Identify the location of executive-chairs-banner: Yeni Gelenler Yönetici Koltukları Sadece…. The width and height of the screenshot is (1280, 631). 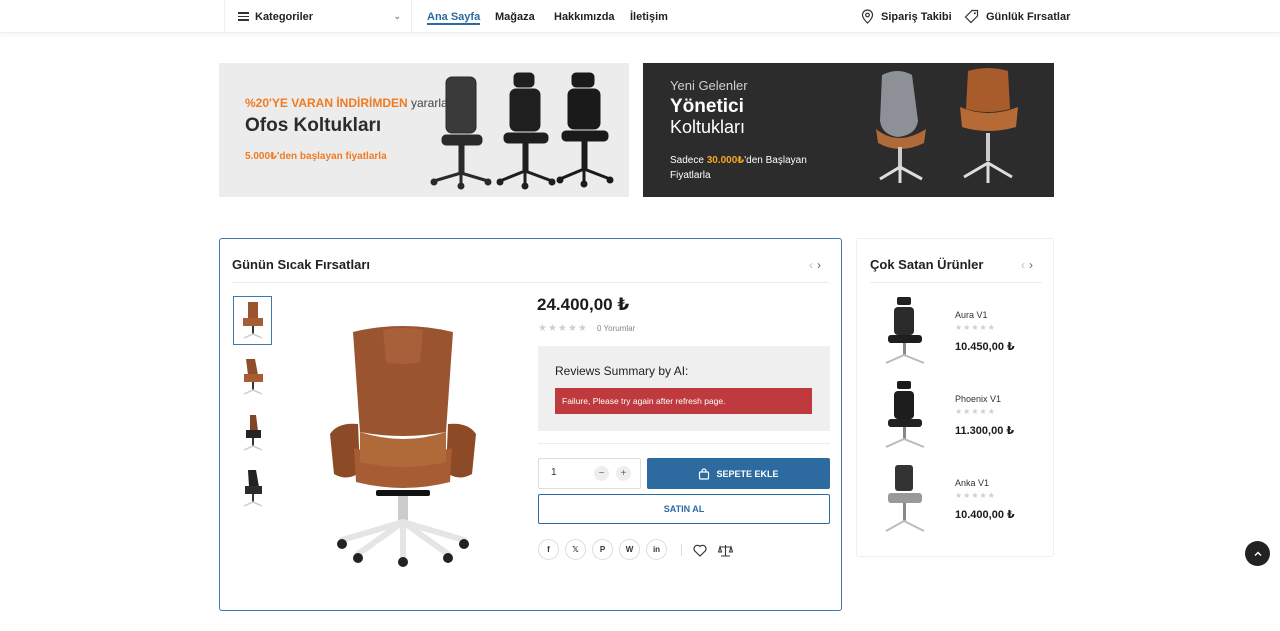
(848, 130).